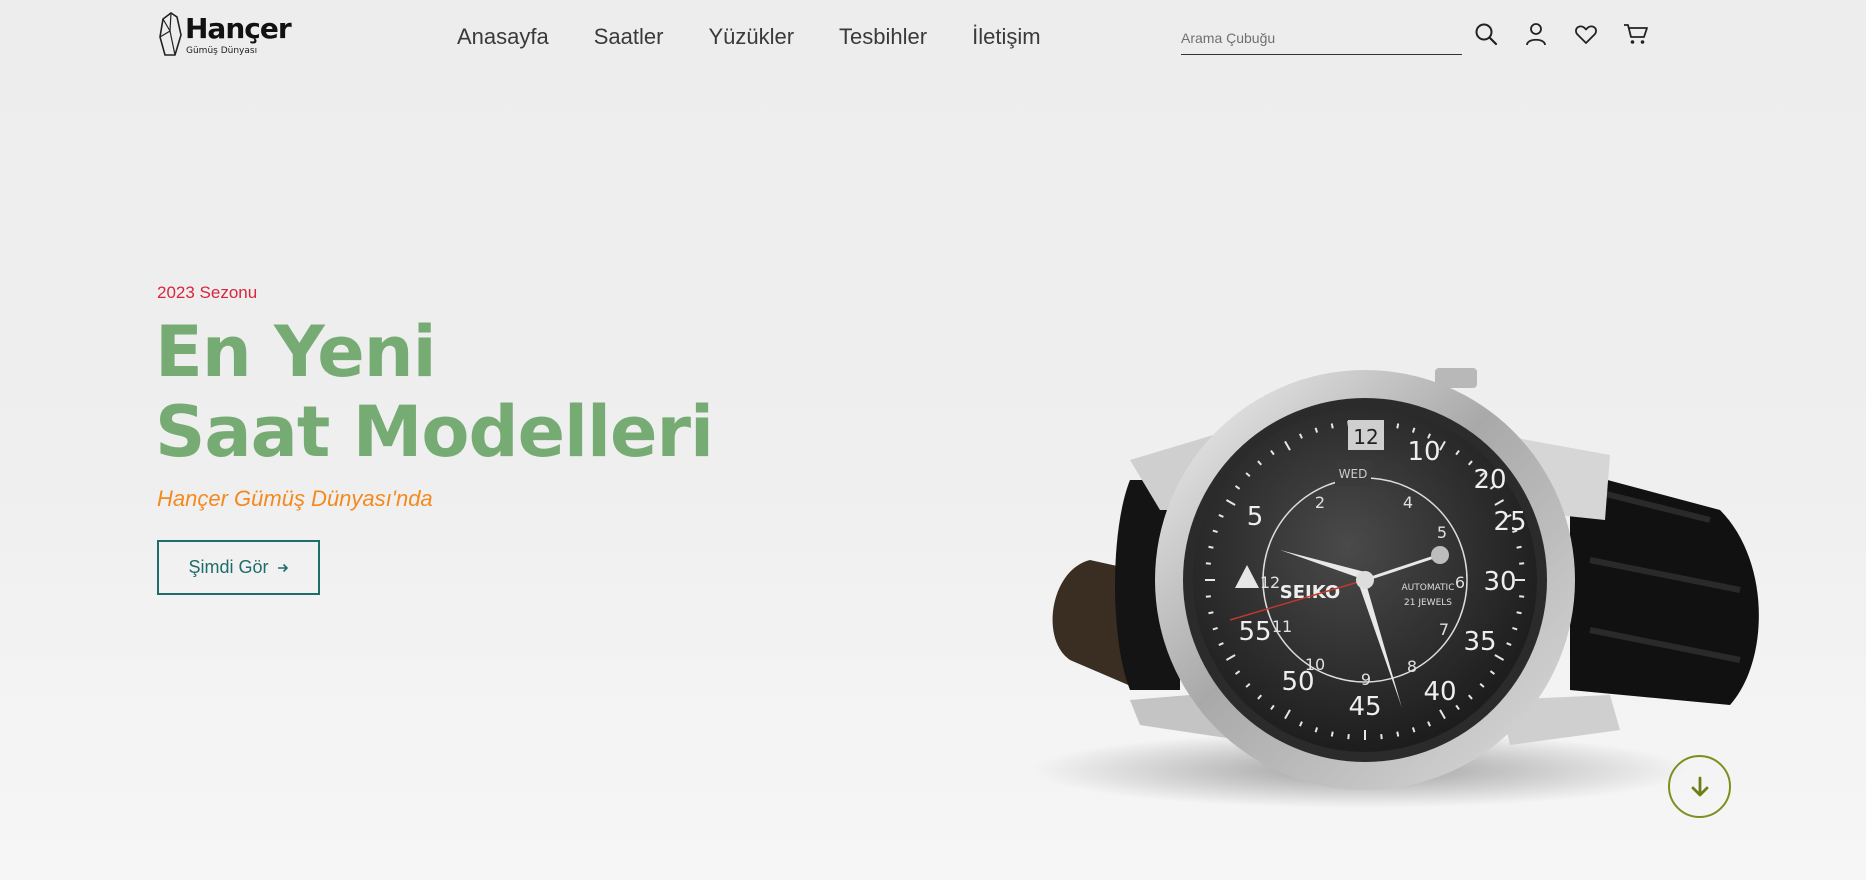 This screenshot has height=880, width=1866. What do you see at coordinates (1320, 502) in the screenshot?
I see `watch-inner-2: 2` at bounding box center [1320, 502].